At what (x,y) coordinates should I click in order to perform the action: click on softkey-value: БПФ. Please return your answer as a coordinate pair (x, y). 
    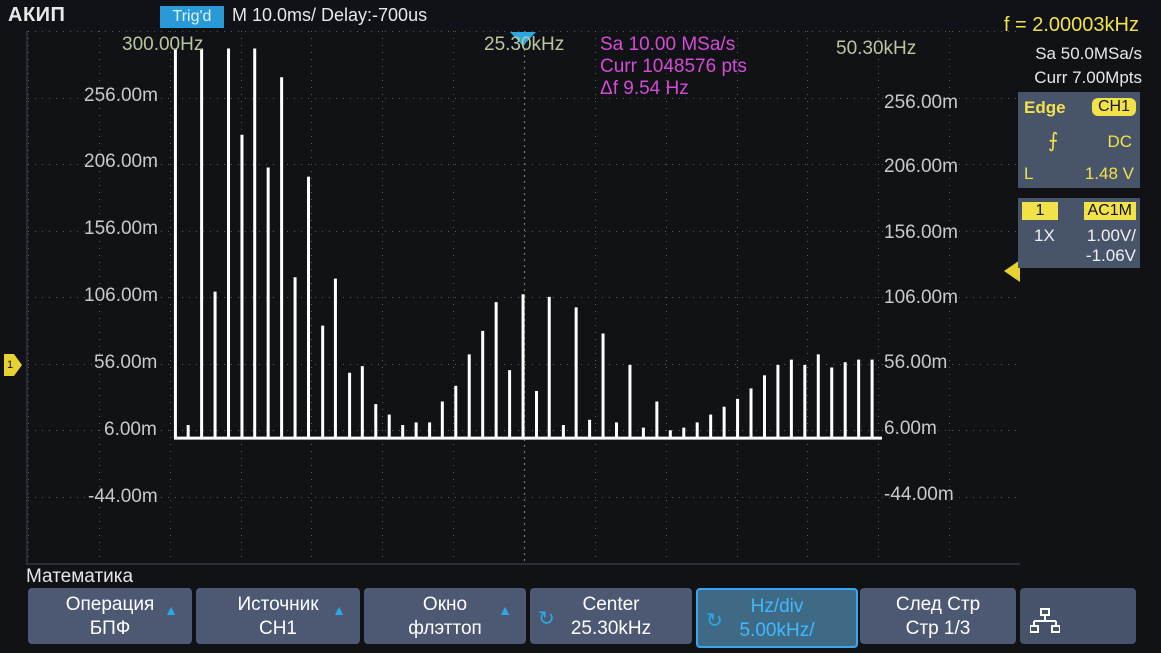
    Looking at the image, I should click on (110, 628).